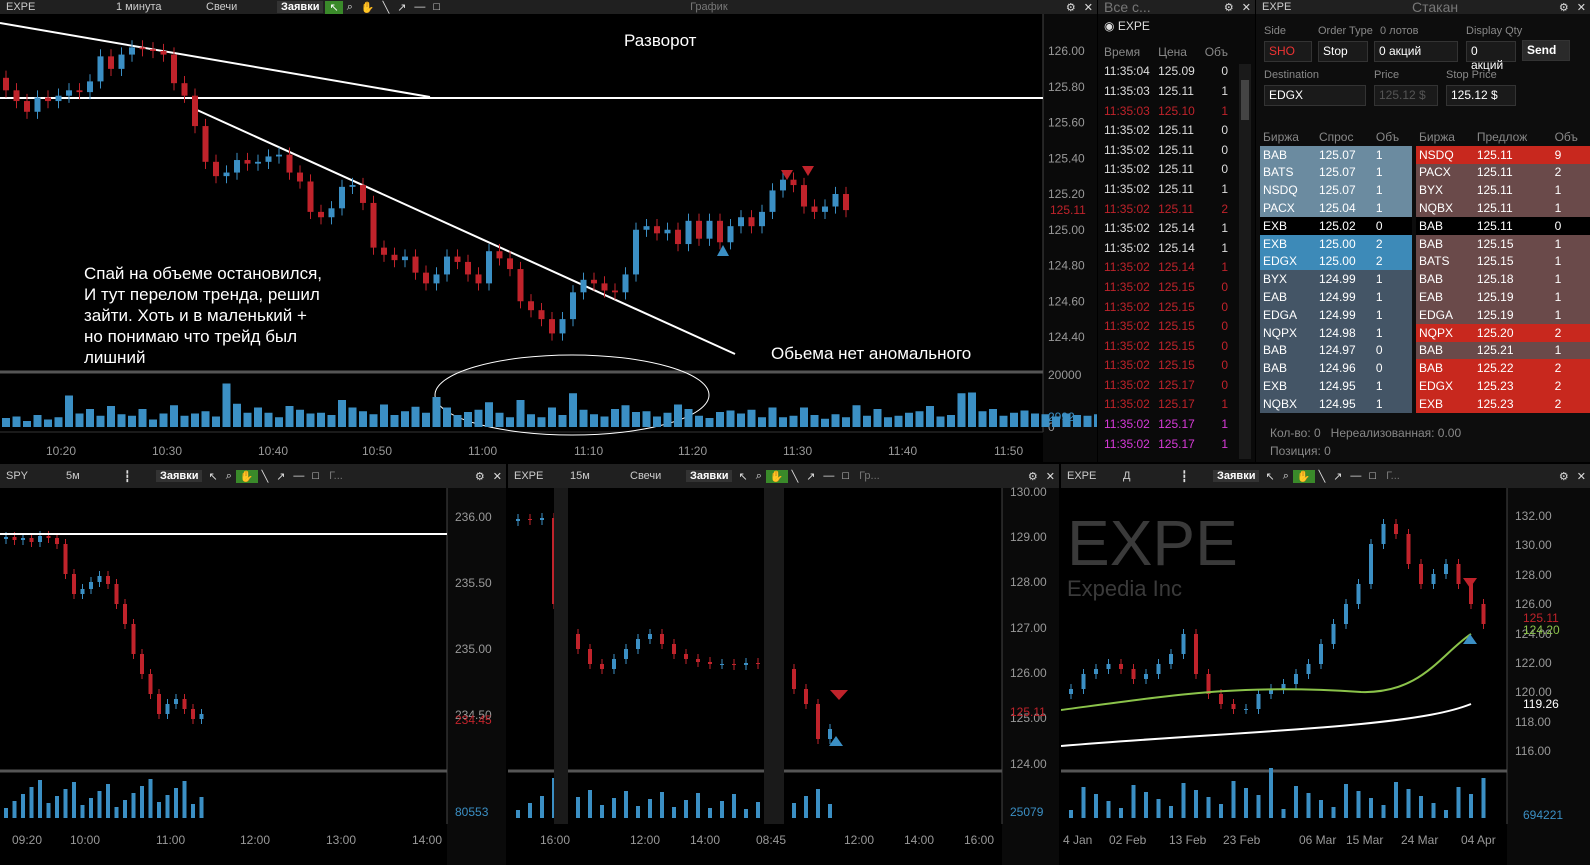  I want to click on bid-row: BAB 124.96 0, so click(1336, 368).